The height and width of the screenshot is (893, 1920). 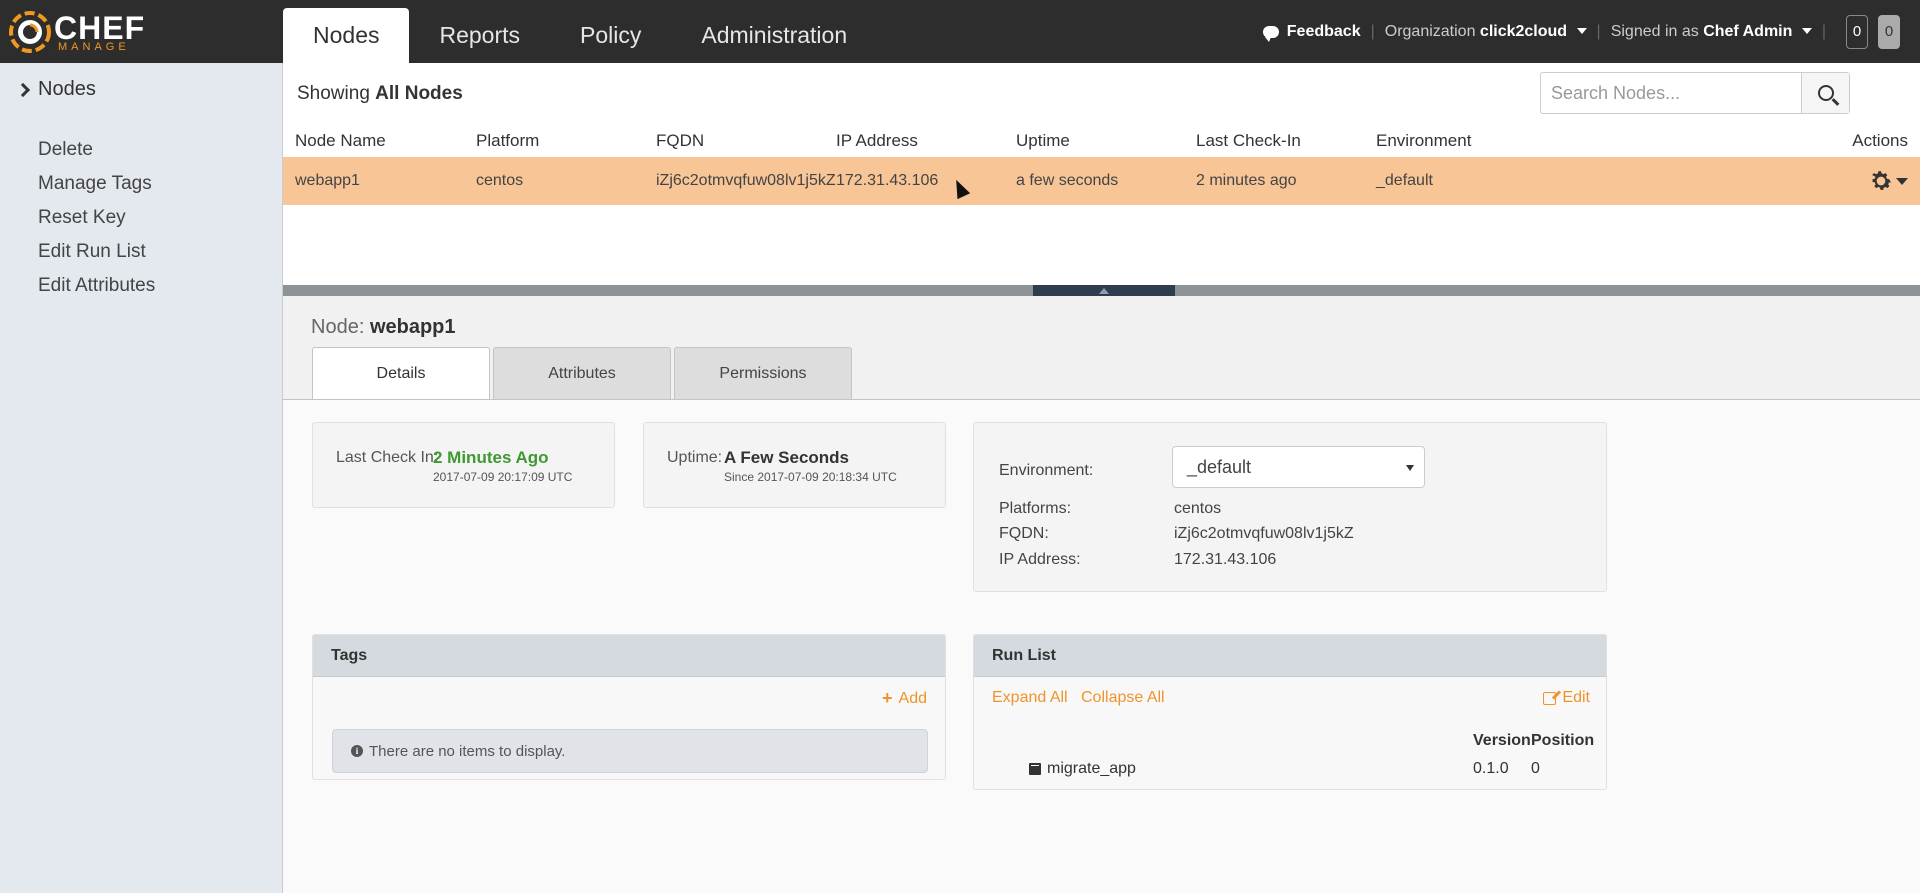 What do you see at coordinates (1889, 31) in the screenshot?
I see `alert-badge: 0` at bounding box center [1889, 31].